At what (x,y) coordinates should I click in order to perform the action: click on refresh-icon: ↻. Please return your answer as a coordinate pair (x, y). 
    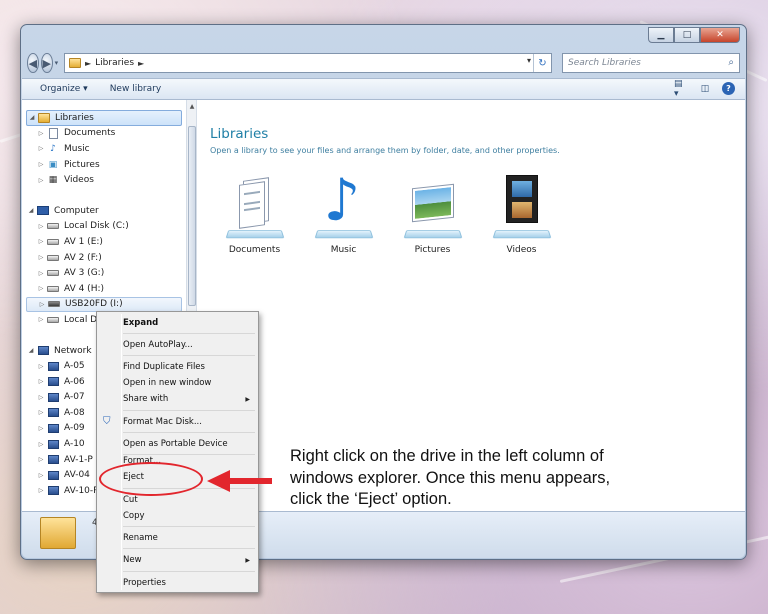
    Looking at the image, I should click on (542, 63).